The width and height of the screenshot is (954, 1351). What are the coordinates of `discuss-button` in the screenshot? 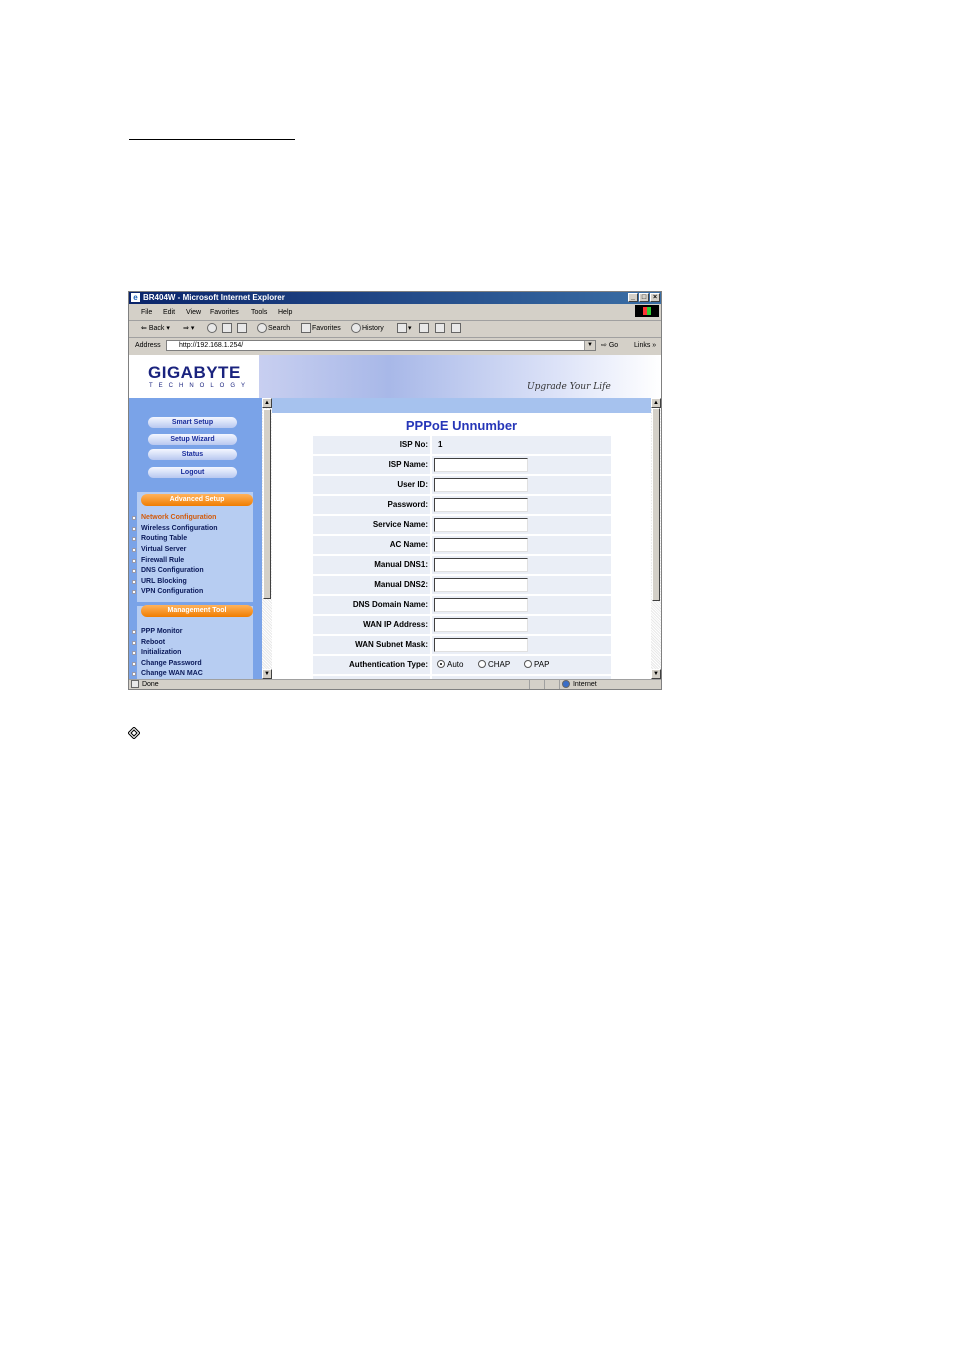 It's located at (456, 329).